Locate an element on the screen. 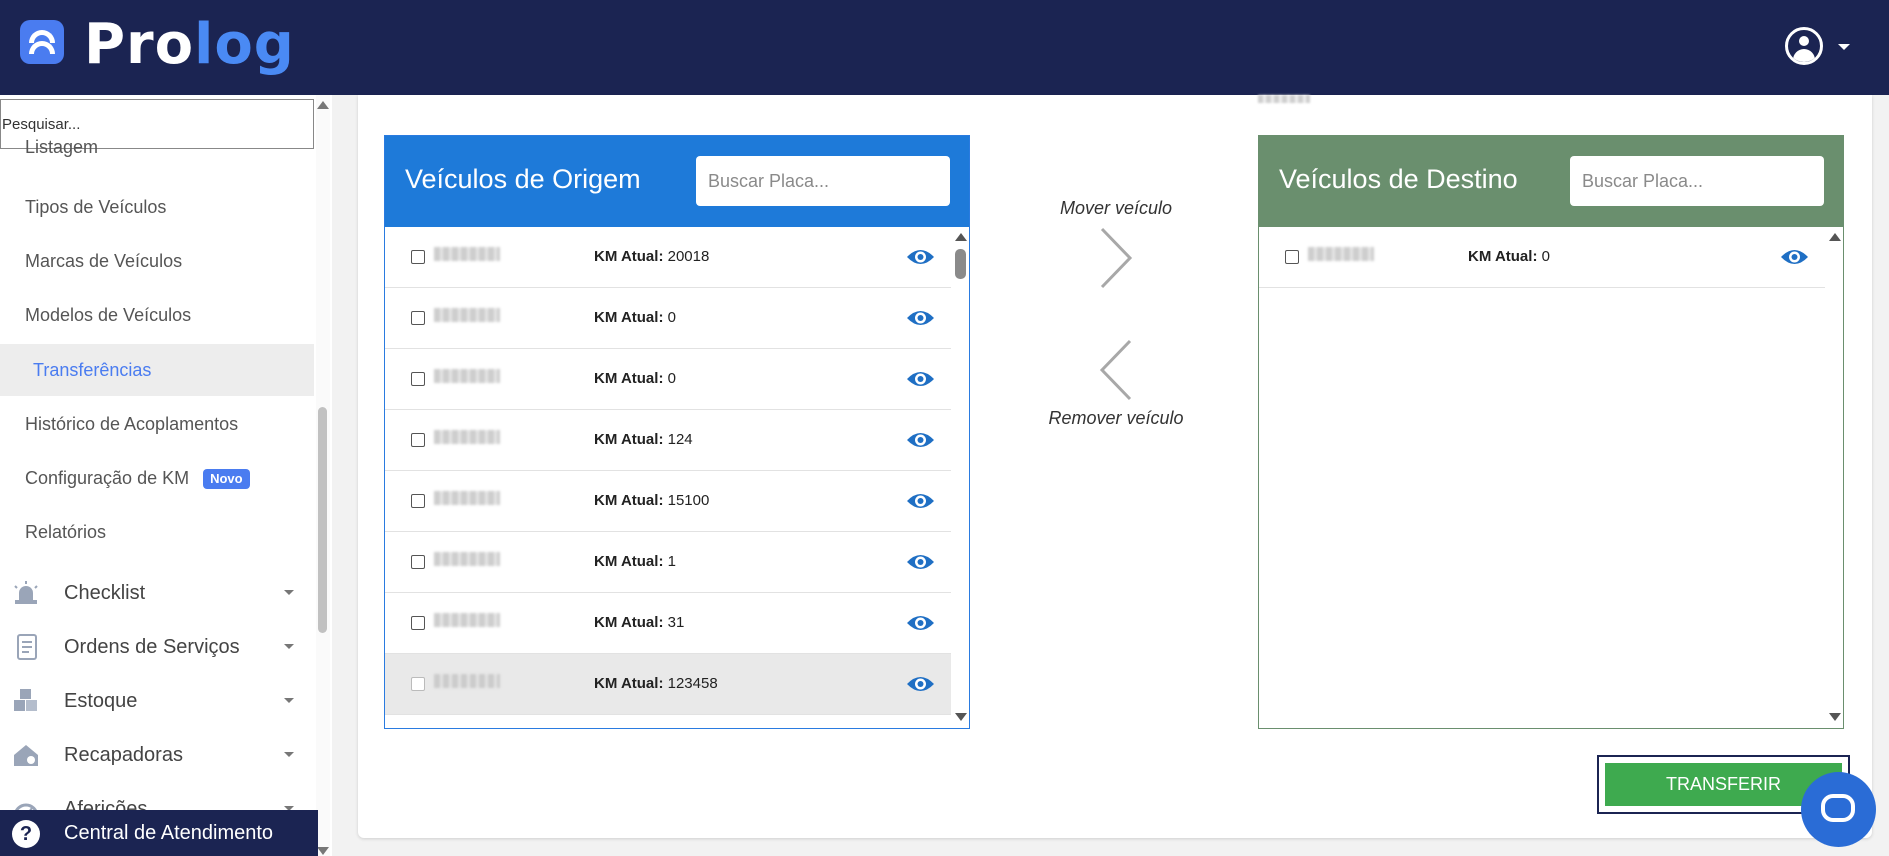 This screenshot has height=856, width=1889. origin-plate-search-input is located at coordinates (823, 181).